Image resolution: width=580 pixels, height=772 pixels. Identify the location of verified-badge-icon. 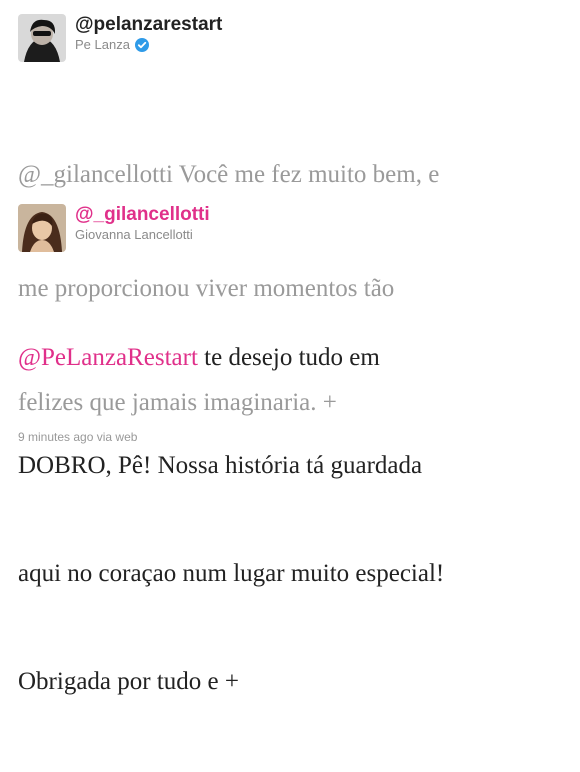
(141, 45).